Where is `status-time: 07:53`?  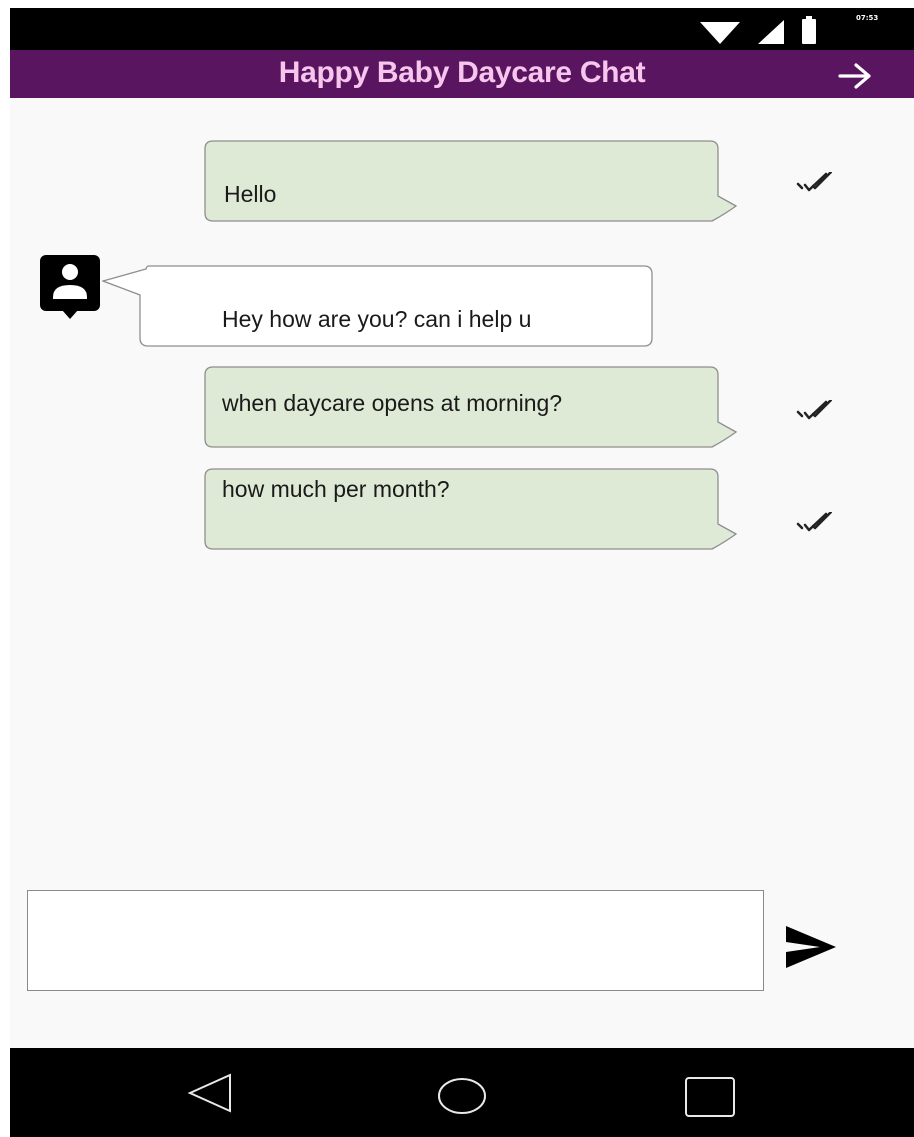 status-time: 07:53 is located at coordinates (867, 18).